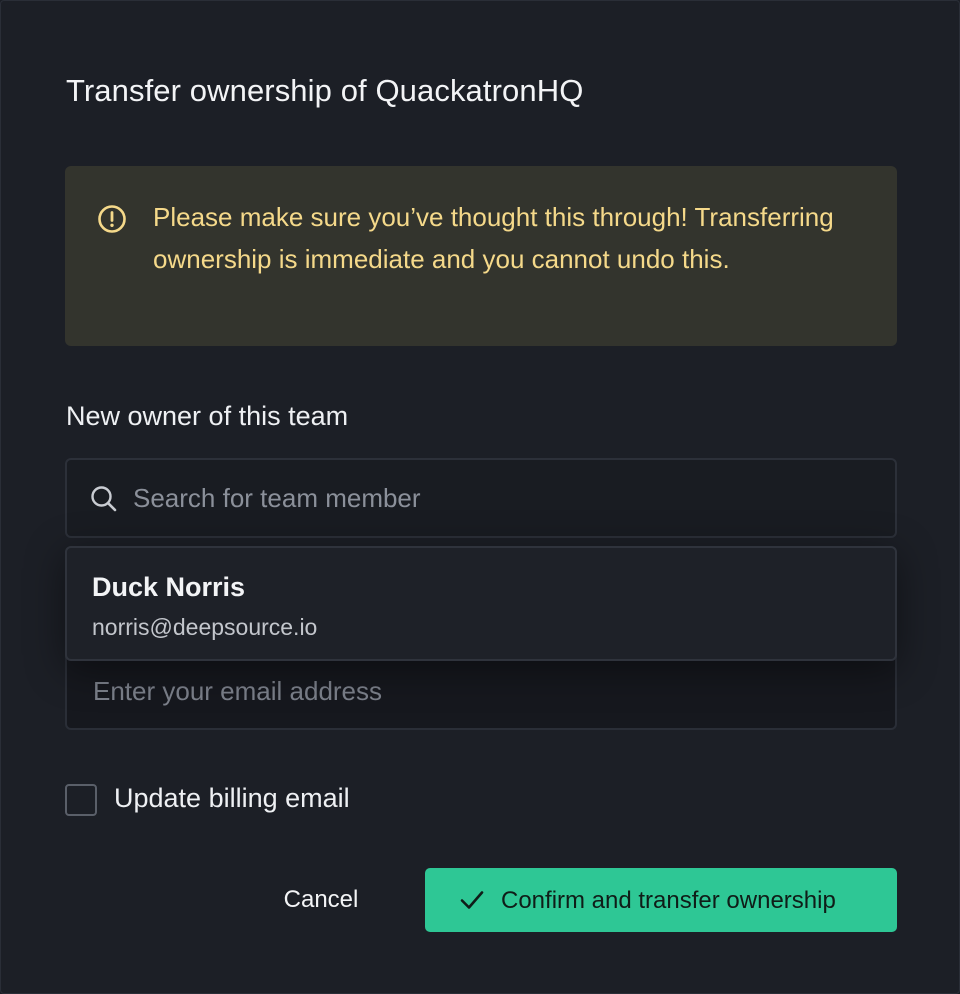 The image size is (960, 994). Describe the element at coordinates (472, 900) in the screenshot. I see `check-icon` at that location.